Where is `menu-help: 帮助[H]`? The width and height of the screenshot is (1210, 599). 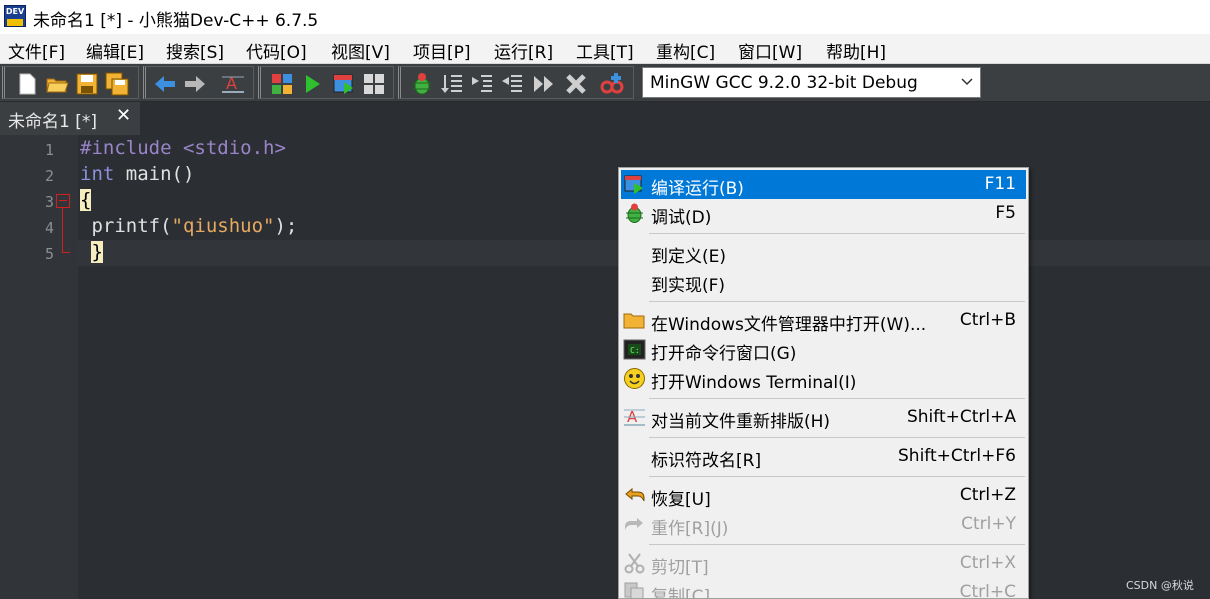 menu-help: 帮助[H] is located at coordinates (856, 50).